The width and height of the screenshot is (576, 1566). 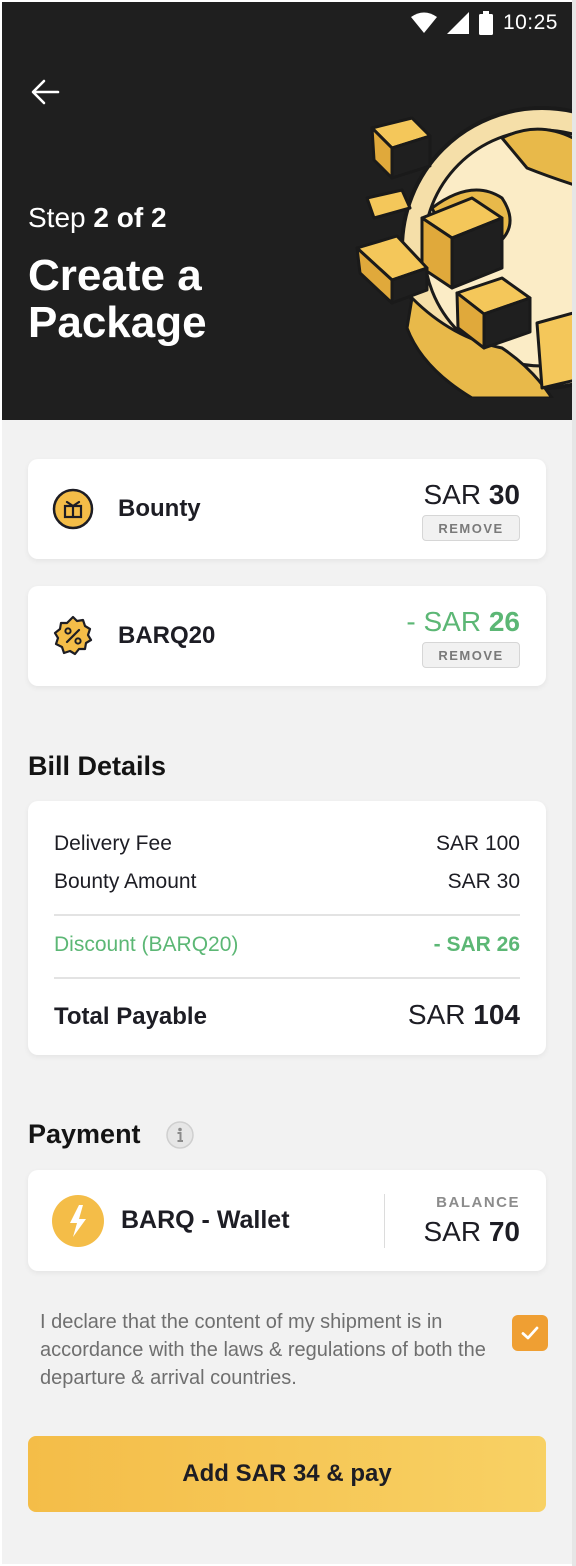 I want to click on bill-row: Bounty Amount SAR 30, so click(x=287, y=882).